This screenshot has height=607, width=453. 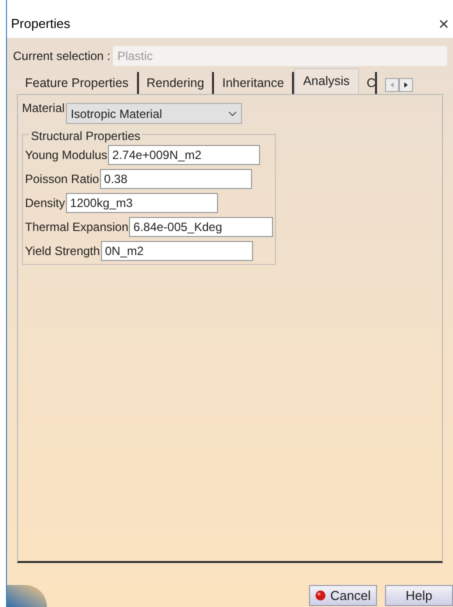 What do you see at coordinates (66, 155) in the screenshot?
I see `field-label: Young Modulus` at bounding box center [66, 155].